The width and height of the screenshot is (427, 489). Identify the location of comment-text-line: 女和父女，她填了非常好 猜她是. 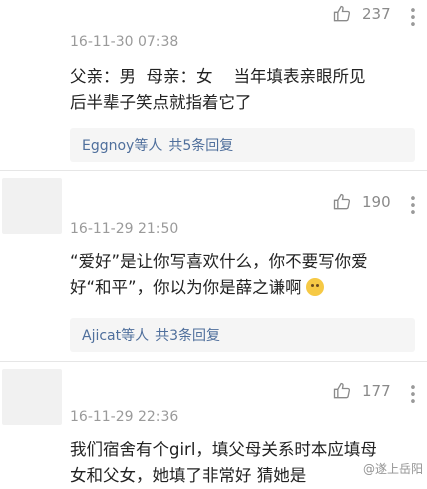
(188, 475).